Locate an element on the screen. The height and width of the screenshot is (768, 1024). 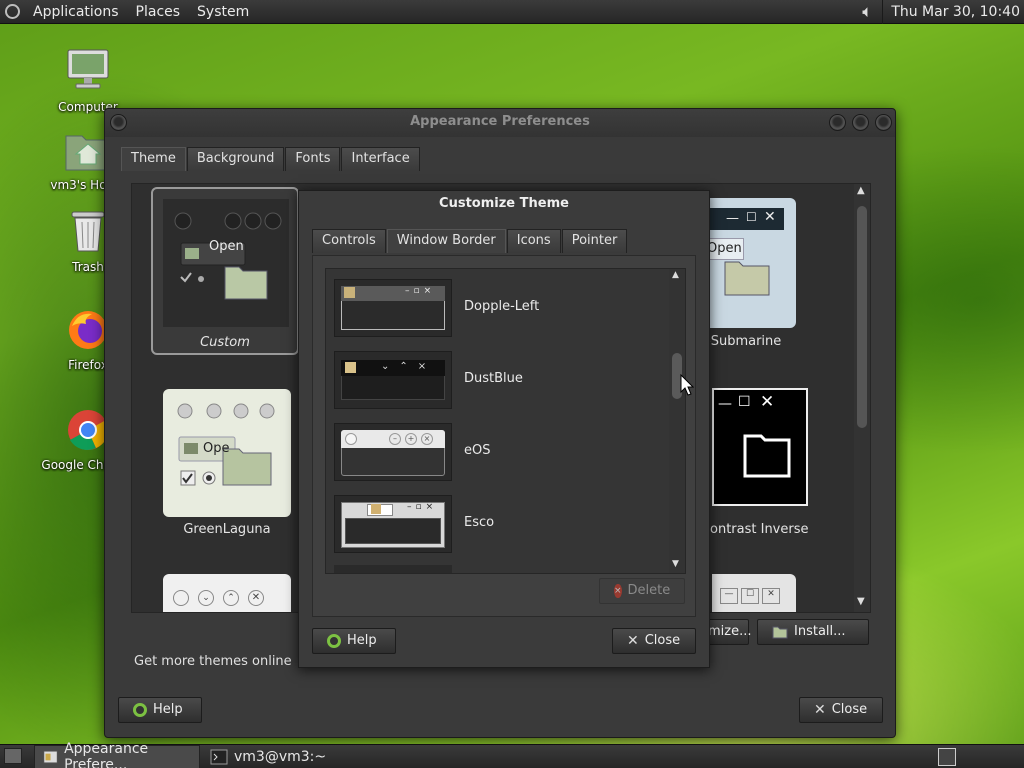
maximize-icon is located at coordinates (860, 122).